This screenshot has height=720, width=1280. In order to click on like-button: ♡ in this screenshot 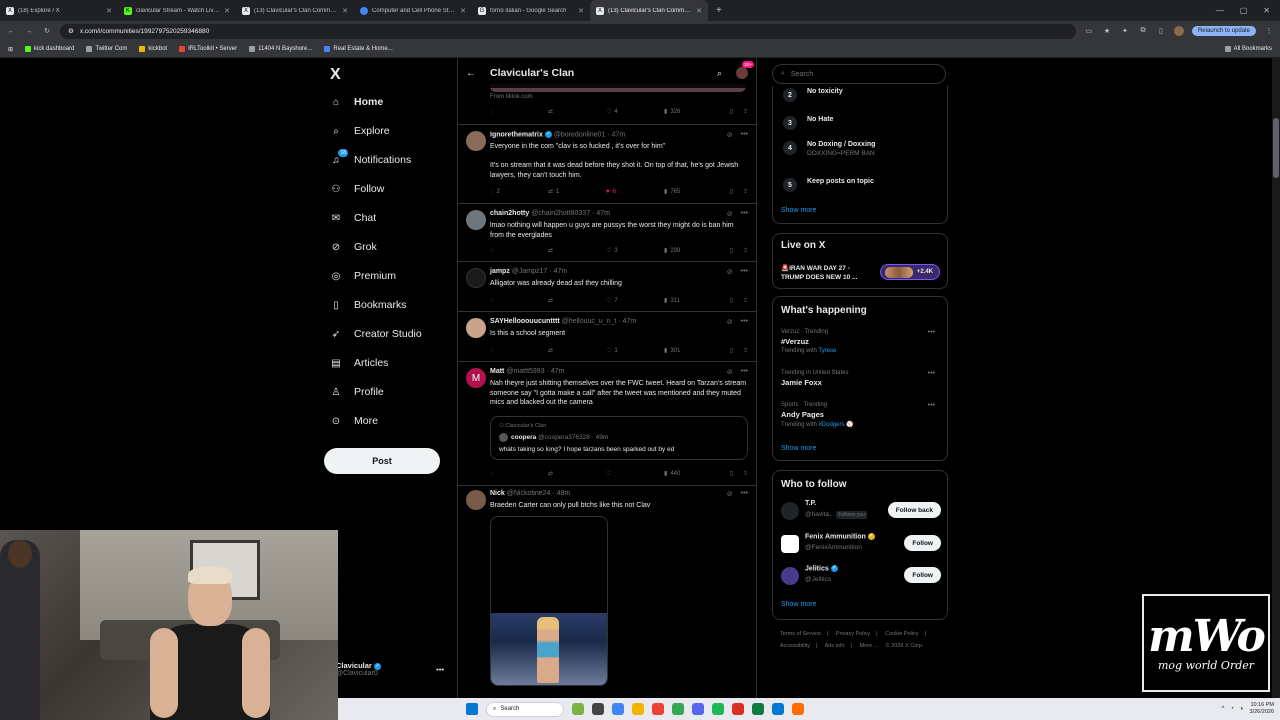, I will do `click(635, 473)`.